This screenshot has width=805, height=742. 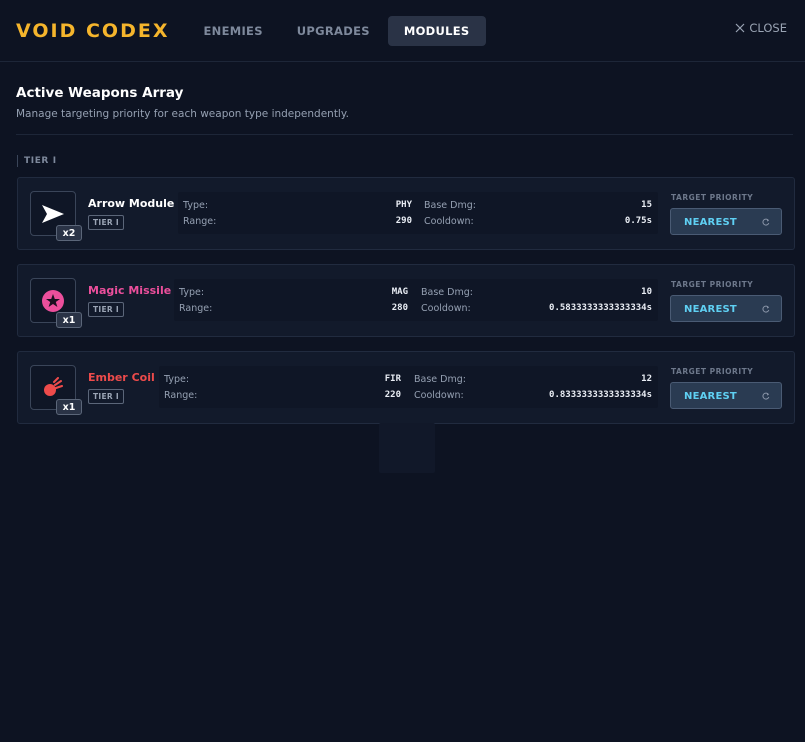 What do you see at coordinates (407, 448) in the screenshot?
I see `faded-panel-shadow` at bounding box center [407, 448].